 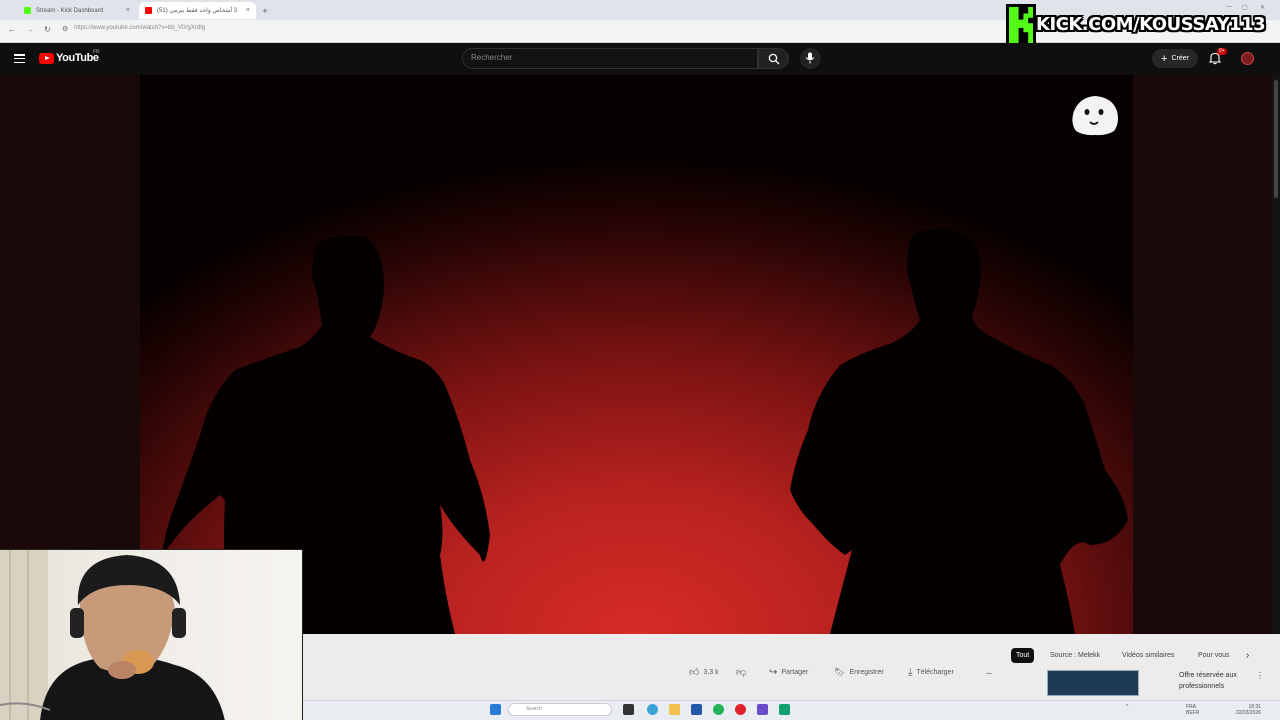 I want to click on taskbar-search: Search, so click(x=560, y=709).